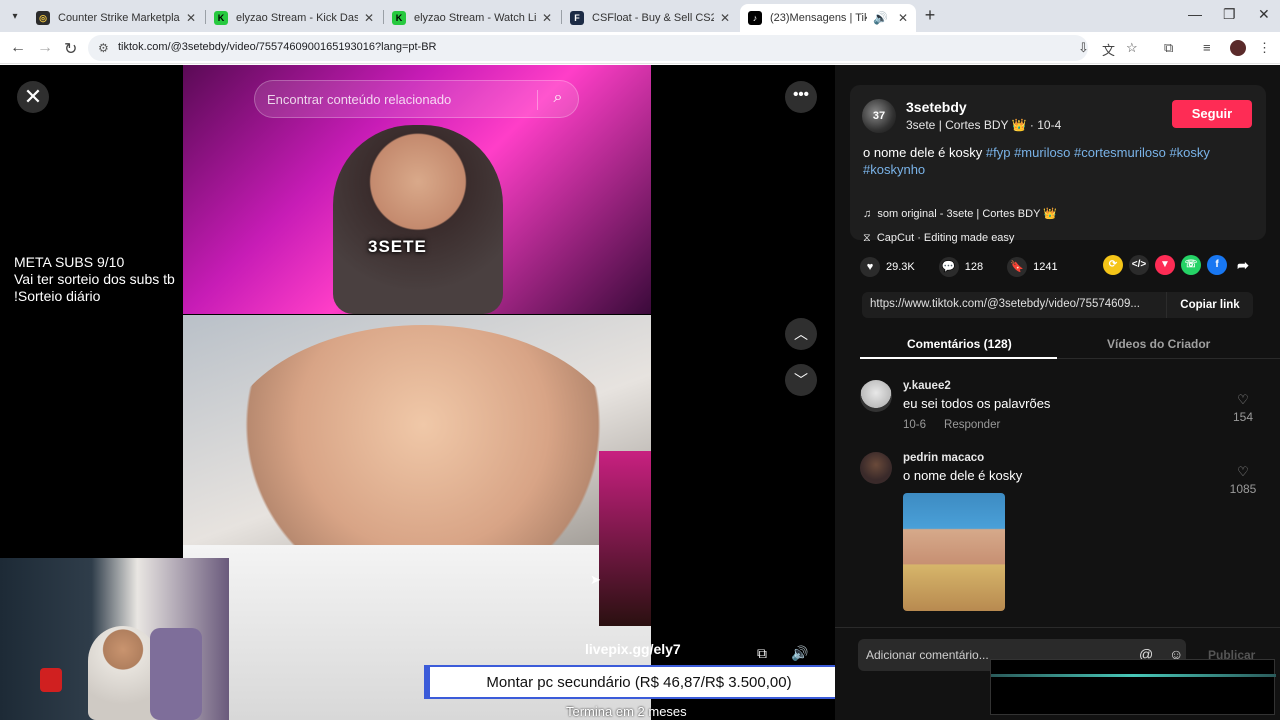 The width and height of the screenshot is (1280, 720). I want to click on tab-csfloat: F CSFloat - Buy & Sell CS2 Skins ✕, so click(650, 18).